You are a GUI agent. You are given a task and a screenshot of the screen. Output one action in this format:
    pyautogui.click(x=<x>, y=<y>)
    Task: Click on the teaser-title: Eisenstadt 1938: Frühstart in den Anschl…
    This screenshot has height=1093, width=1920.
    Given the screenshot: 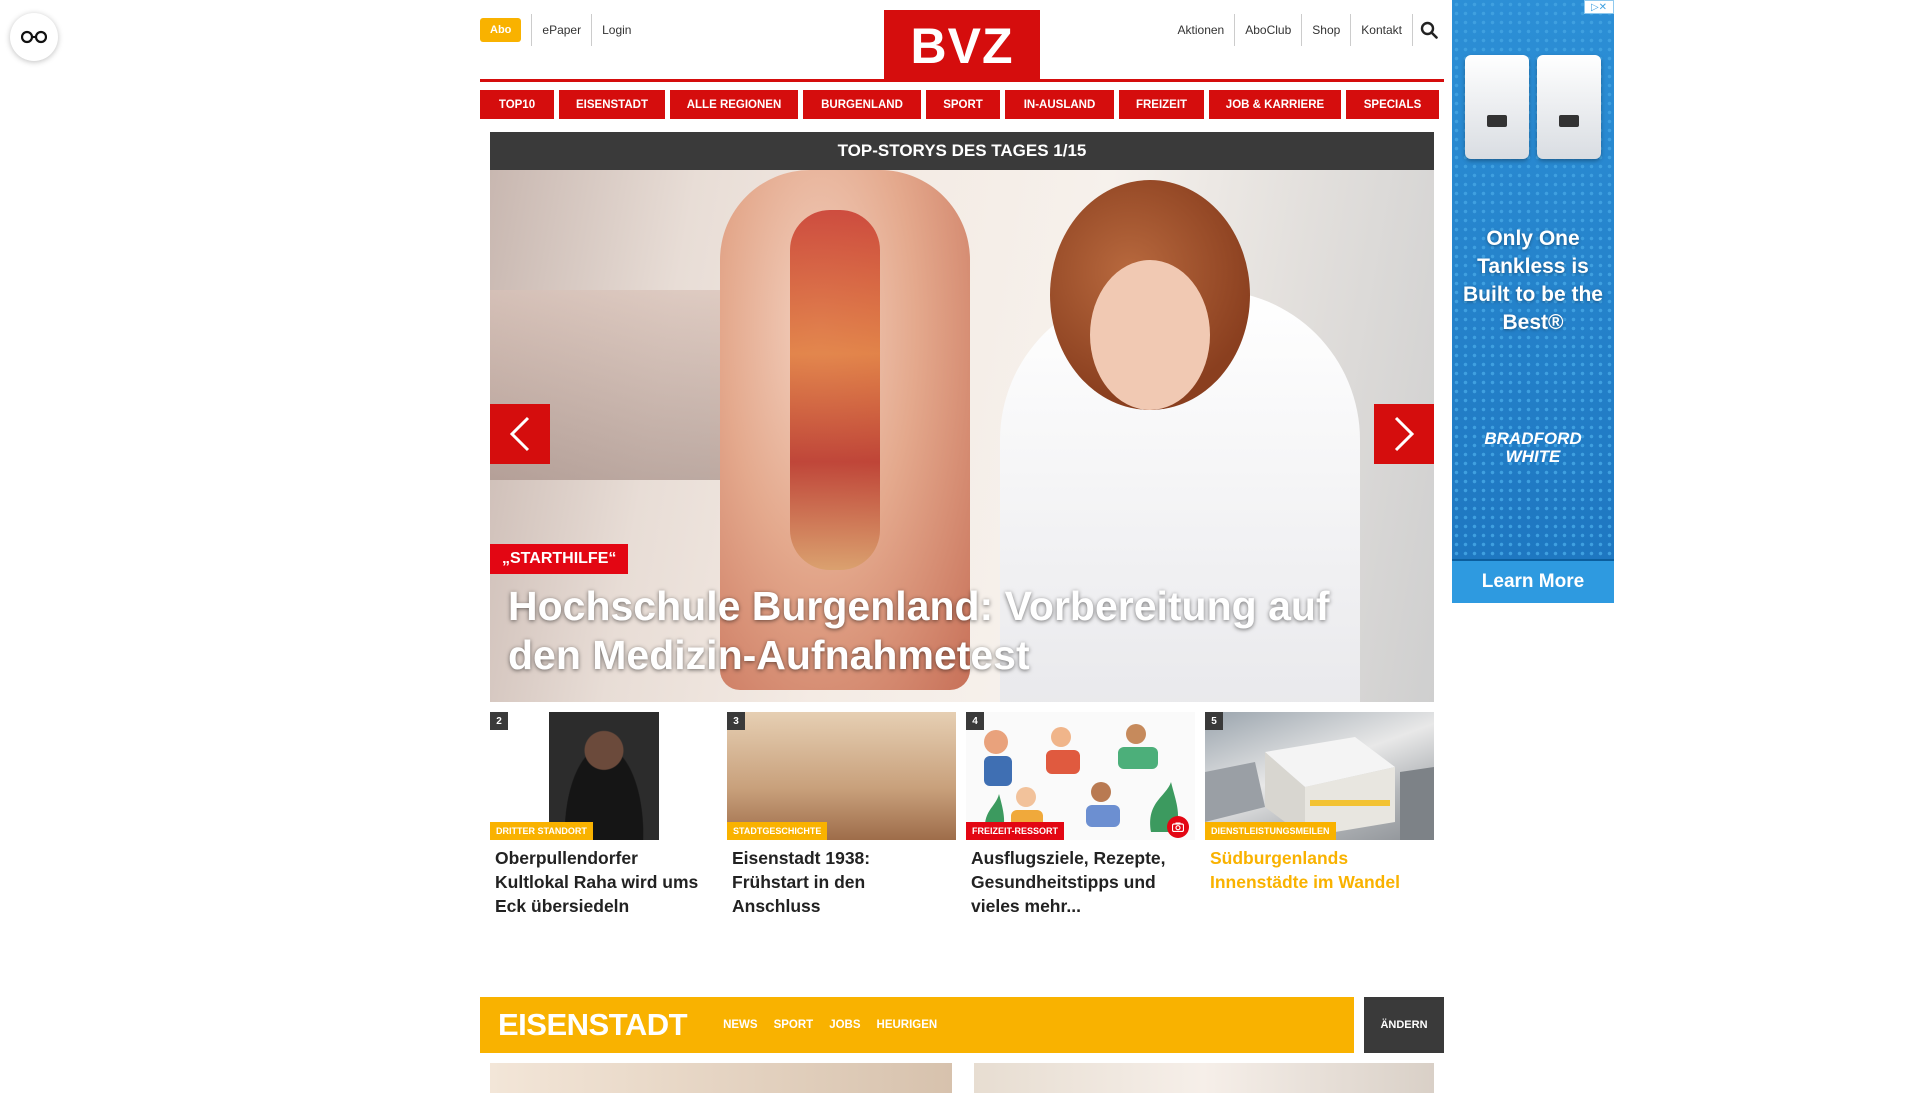 What is the action you would take?
    pyautogui.click(x=841, y=882)
    